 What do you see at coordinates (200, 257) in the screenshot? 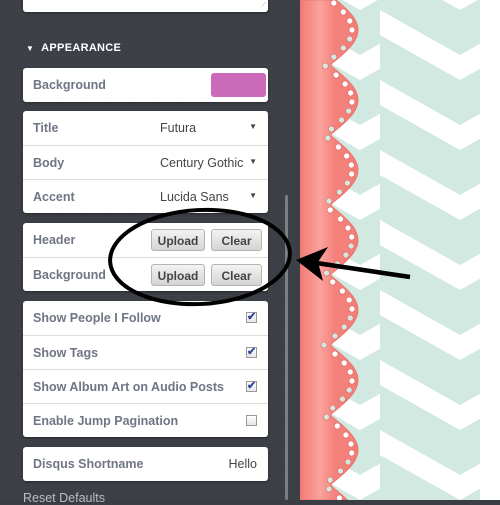
I see `highlight-circle` at bounding box center [200, 257].